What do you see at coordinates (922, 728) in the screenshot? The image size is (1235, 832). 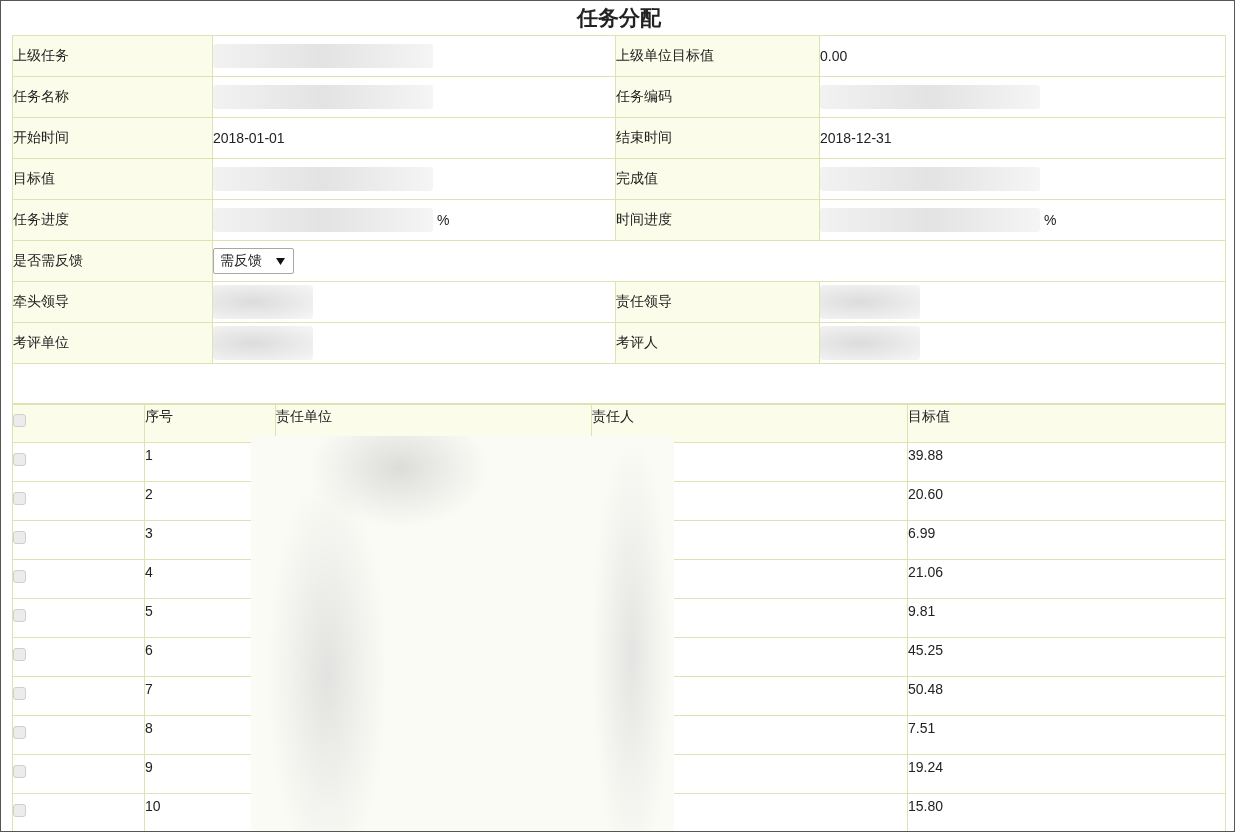 I see `table-cell: 7.51` at bounding box center [922, 728].